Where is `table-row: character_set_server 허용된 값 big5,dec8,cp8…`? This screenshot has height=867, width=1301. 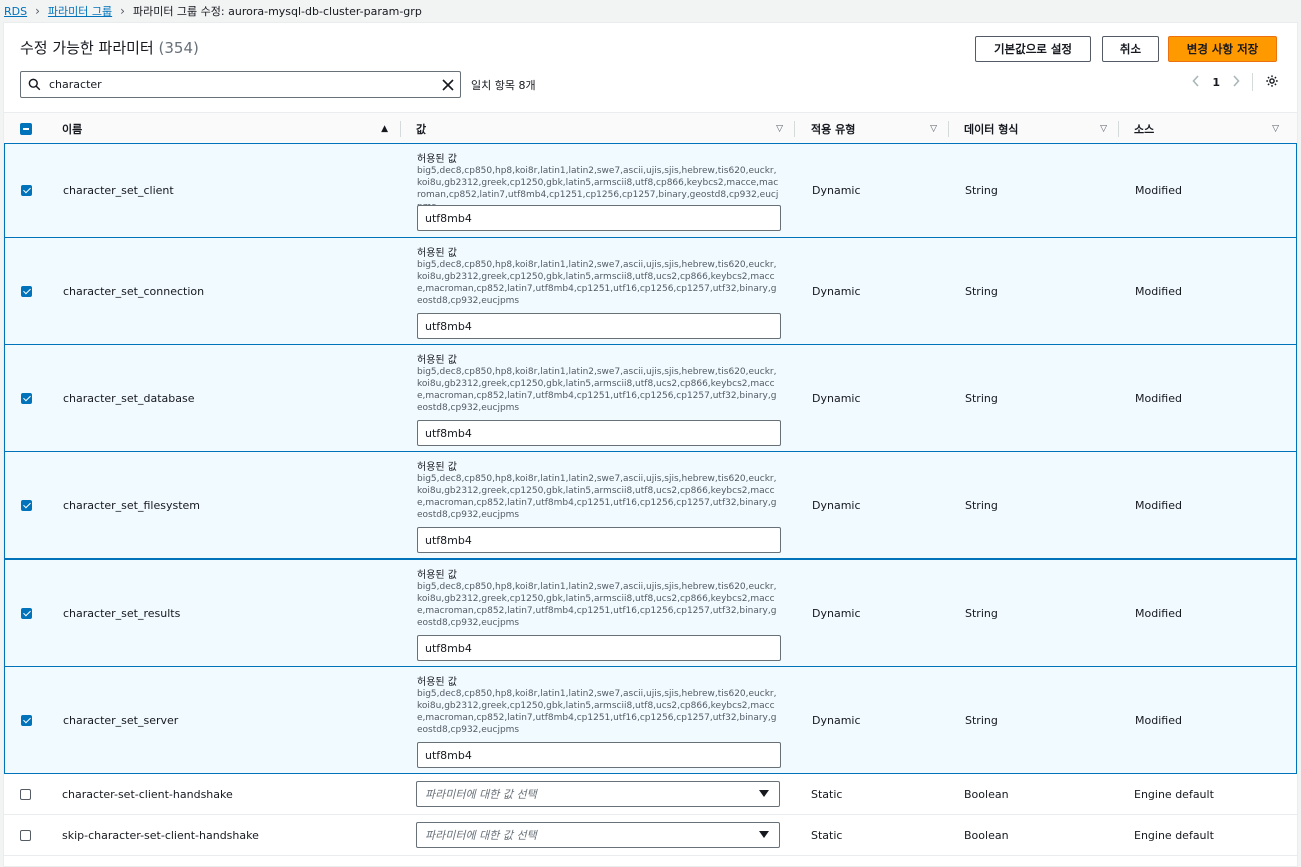 table-row: character_set_server 허용된 값 big5,dec8,cp8… is located at coordinates (650, 720).